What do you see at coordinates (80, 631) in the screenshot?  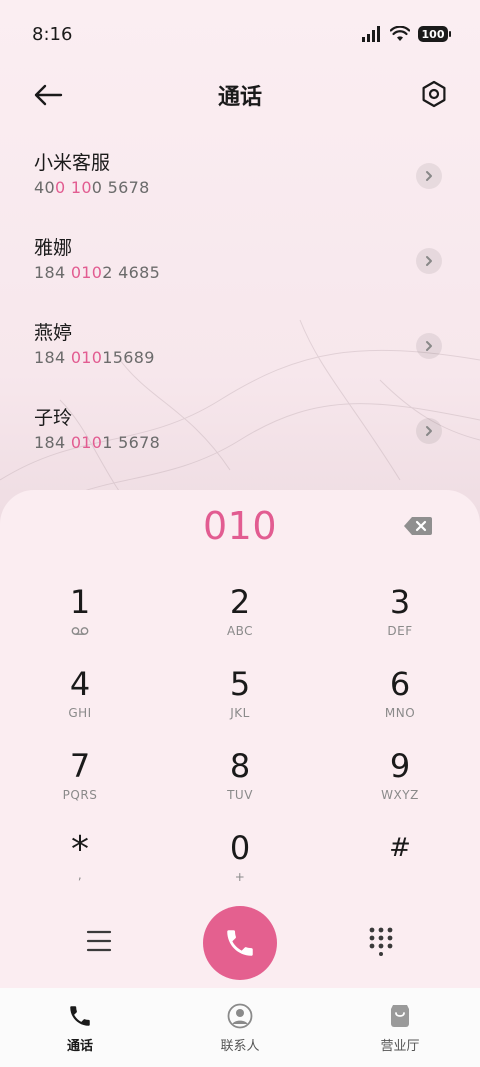 I see `voicemail-icon` at bounding box center [80, 631].